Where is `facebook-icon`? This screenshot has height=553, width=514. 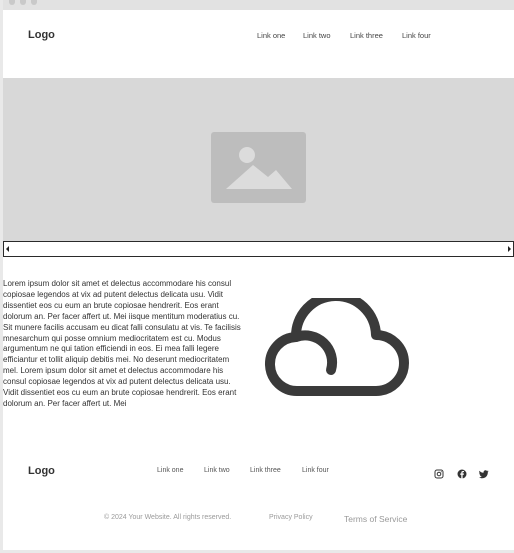
facebook-icon is located at coordinates (462, 472).